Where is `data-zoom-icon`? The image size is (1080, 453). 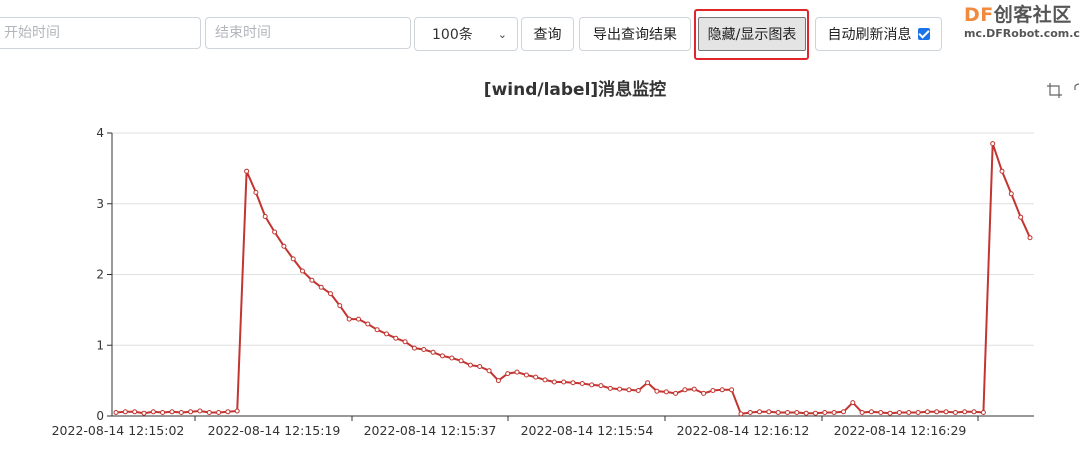
data-zoom-icon is located at coordinates (1054, 90).